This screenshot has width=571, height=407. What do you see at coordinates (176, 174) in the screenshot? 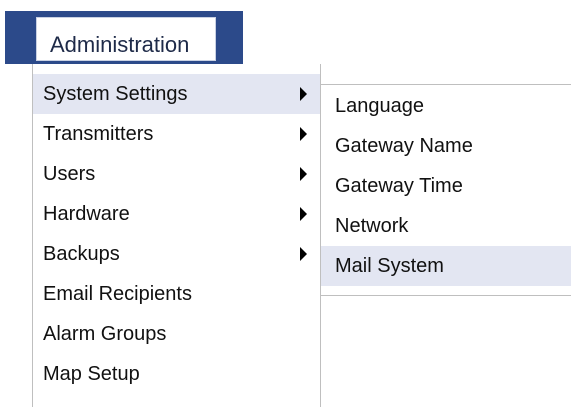
I see `menu-item-users: Users` at bounding box center [176, 174].